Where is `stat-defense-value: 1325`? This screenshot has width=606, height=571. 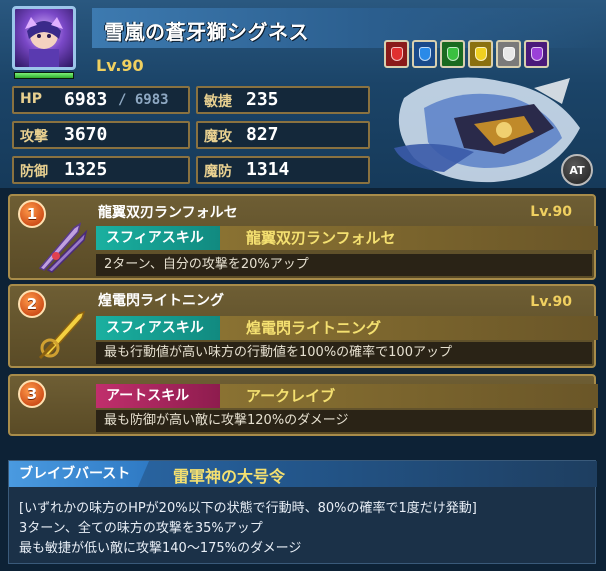
stat-defense-value: 1325 is located at coordinates (86, 169).